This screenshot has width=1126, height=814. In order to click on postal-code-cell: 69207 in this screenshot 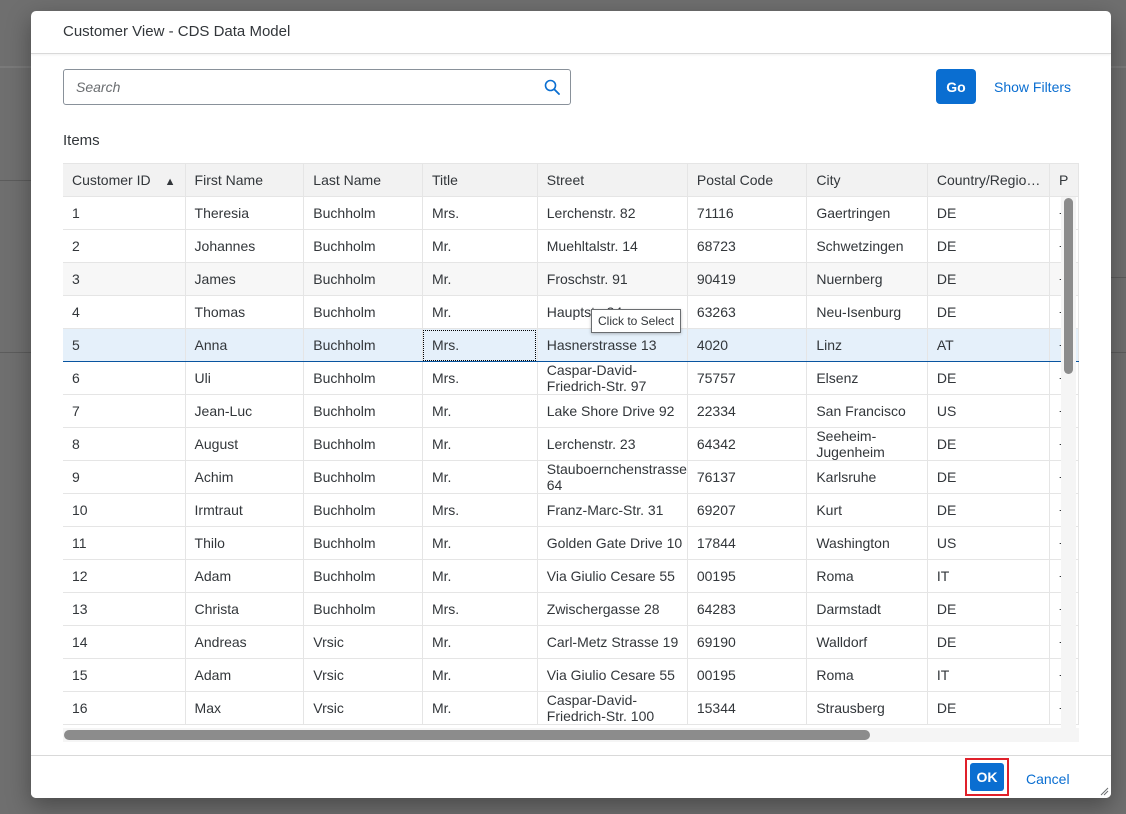, I will do `click(747, 510)`.